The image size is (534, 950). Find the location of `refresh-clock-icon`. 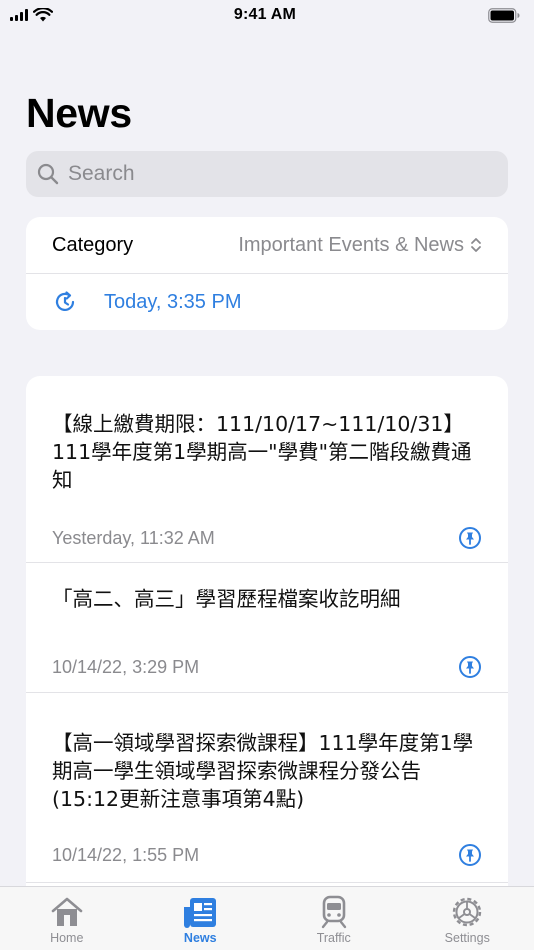

refresh-clock-icon is located at coordinates (65, 301).